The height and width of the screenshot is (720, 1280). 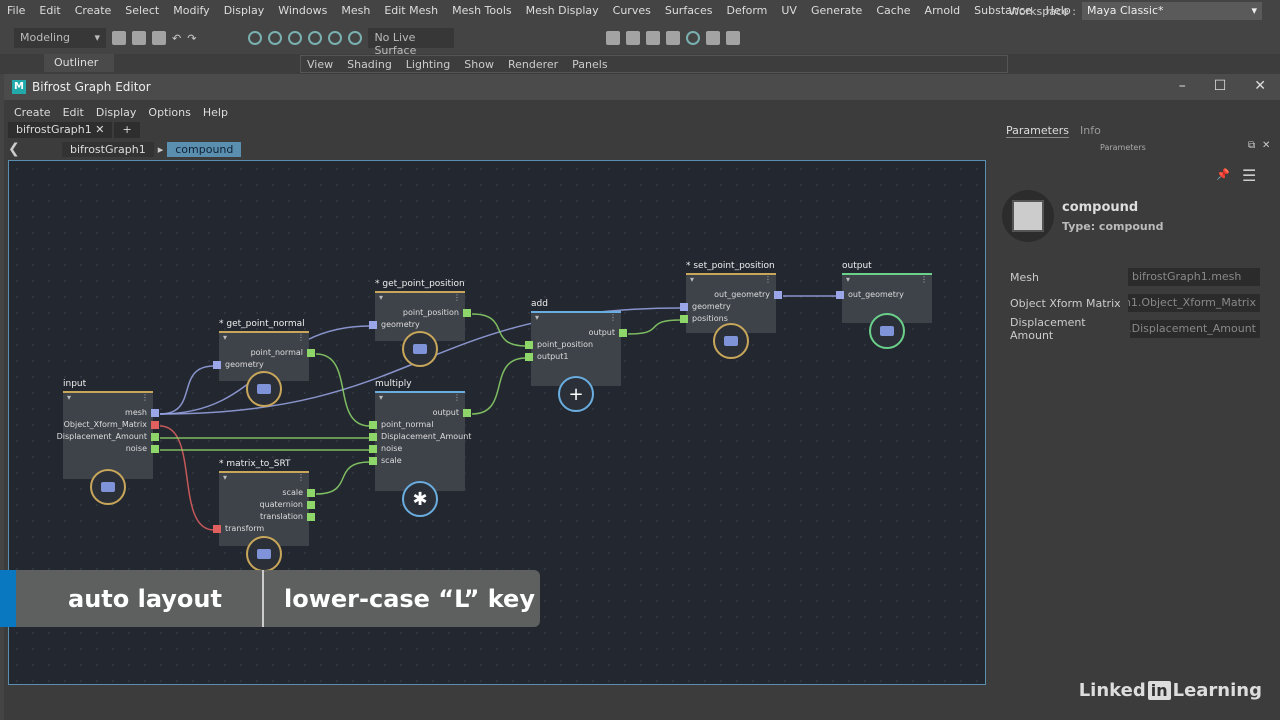 I want to click on output-port-point_position: point_position, so click(x=437, y=313).